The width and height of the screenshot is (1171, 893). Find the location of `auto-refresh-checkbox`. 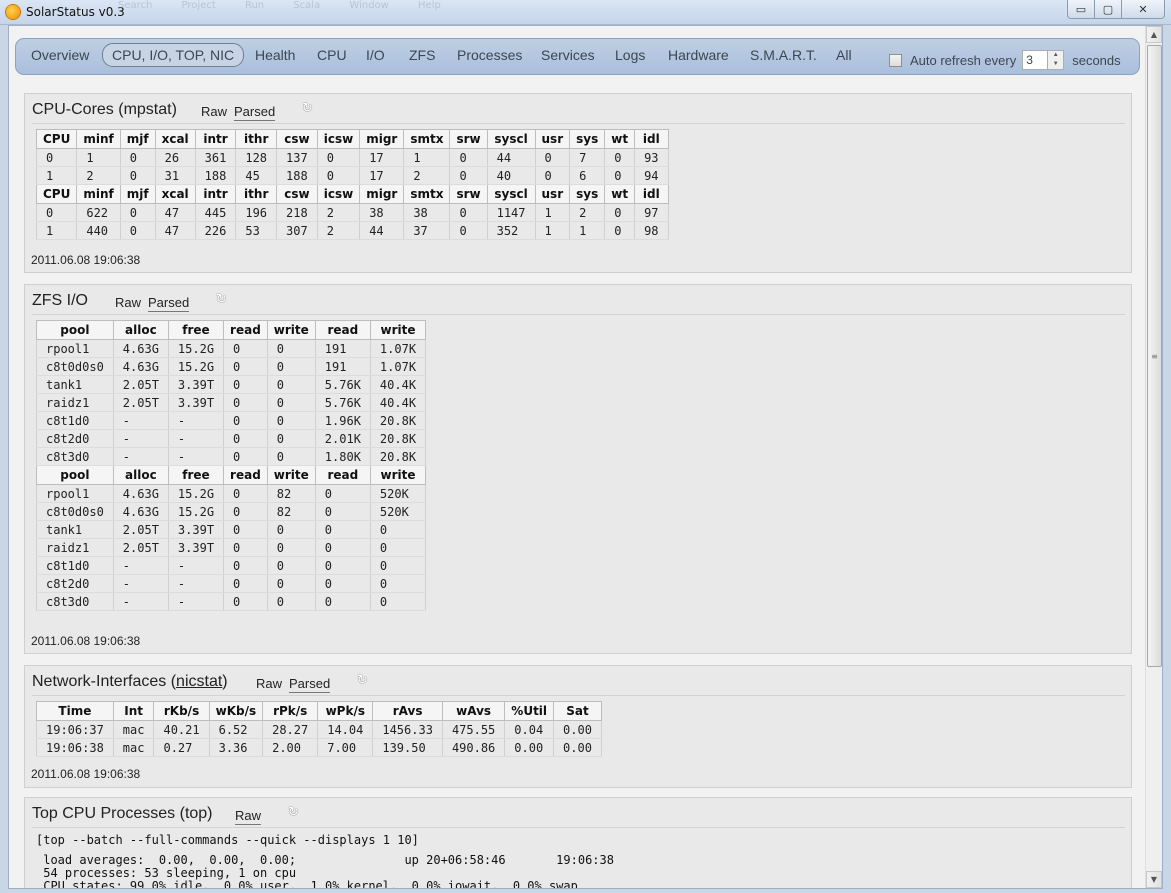

auto-refresh-checkbox is located at coordinates (895, 60).